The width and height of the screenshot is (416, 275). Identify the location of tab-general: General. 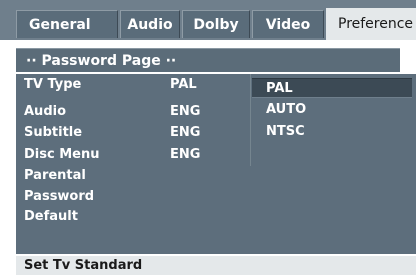
(67, 24).